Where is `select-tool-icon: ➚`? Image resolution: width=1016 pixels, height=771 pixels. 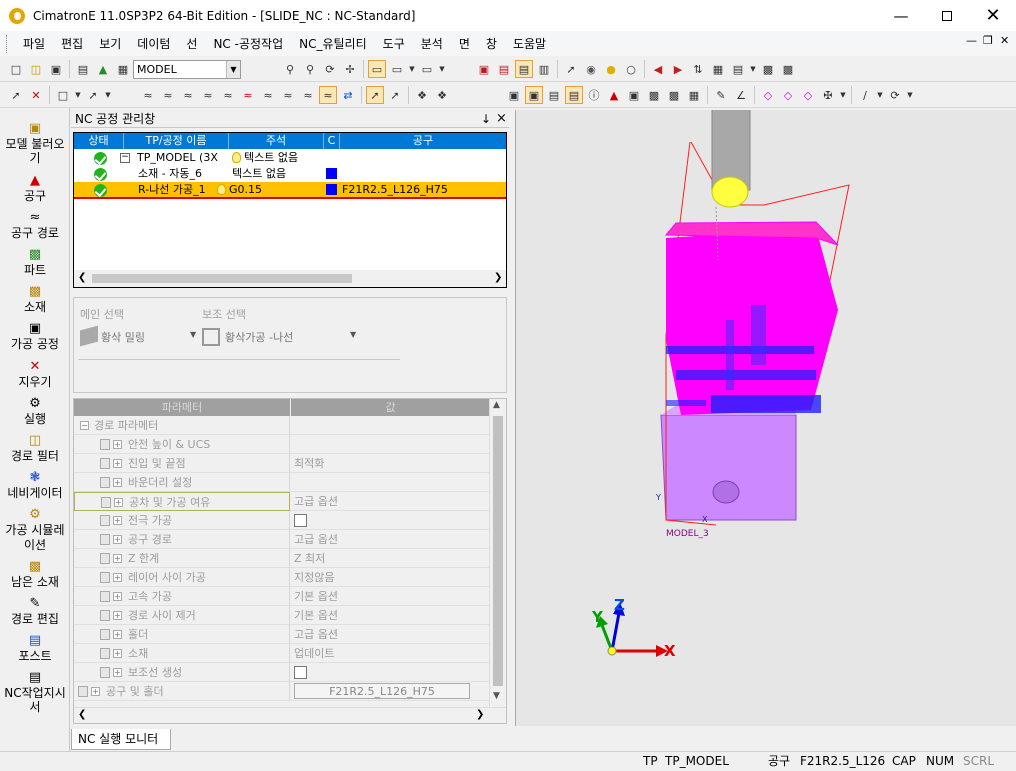
select-tool-icon: ➚ is located at coordinates (16, 95).